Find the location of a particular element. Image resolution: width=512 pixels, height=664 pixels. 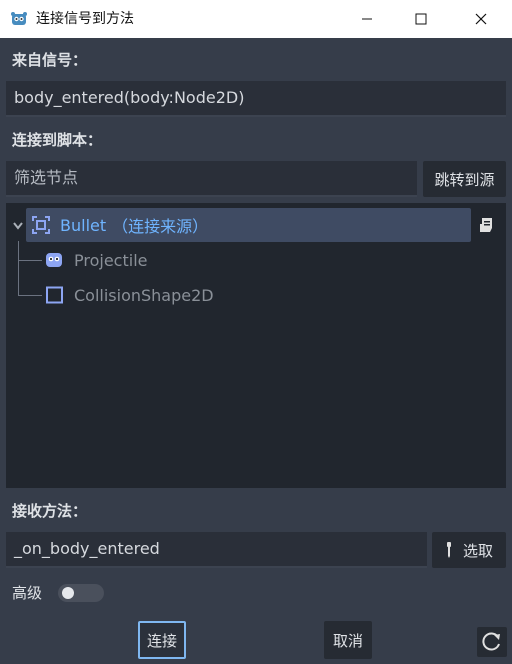

tree-item-projectile: Projectile is located at coordinates (194, 260).